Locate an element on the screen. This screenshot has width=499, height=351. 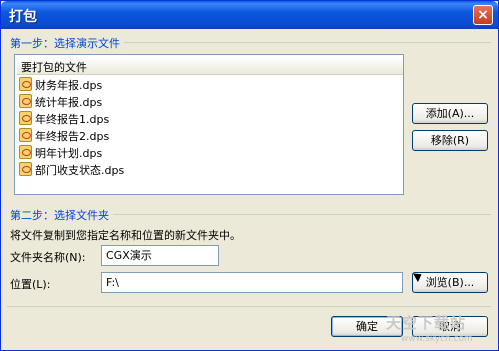
watermark-logo: 天空下载站 is located at coordinates (426, 323).